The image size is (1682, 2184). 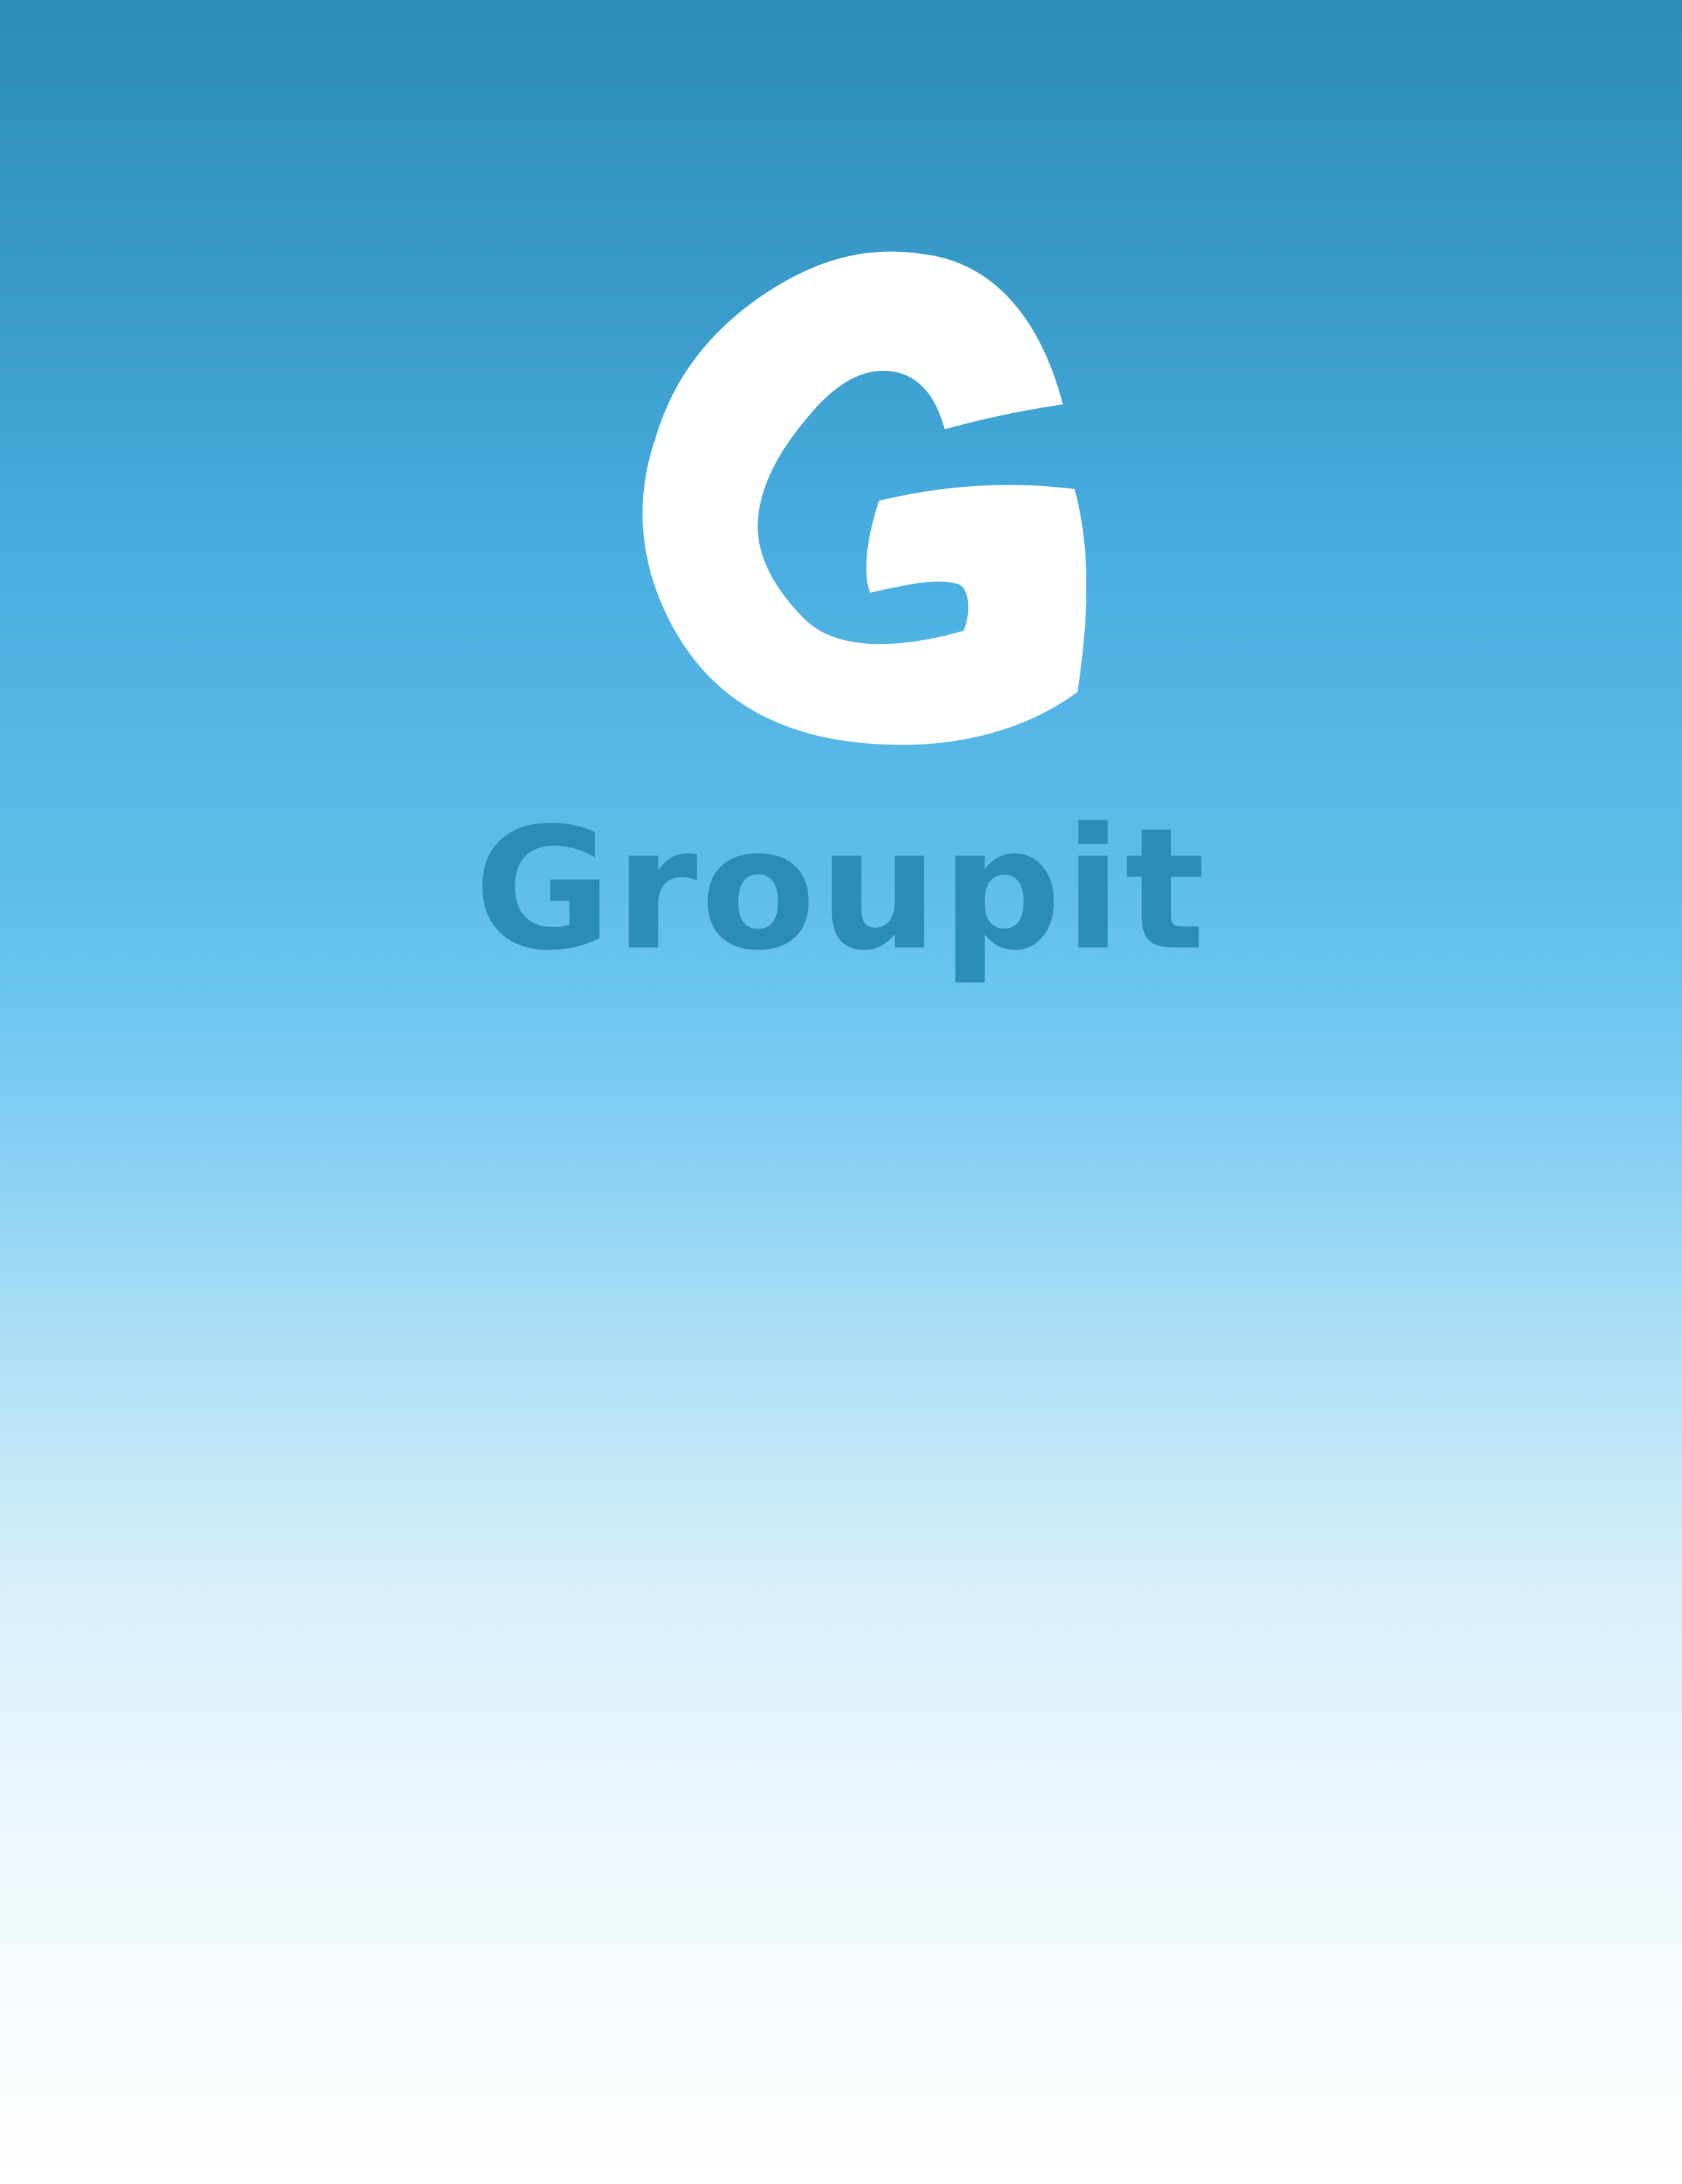 I want to click on app-name: Groupit, so click(x=841, y=890).